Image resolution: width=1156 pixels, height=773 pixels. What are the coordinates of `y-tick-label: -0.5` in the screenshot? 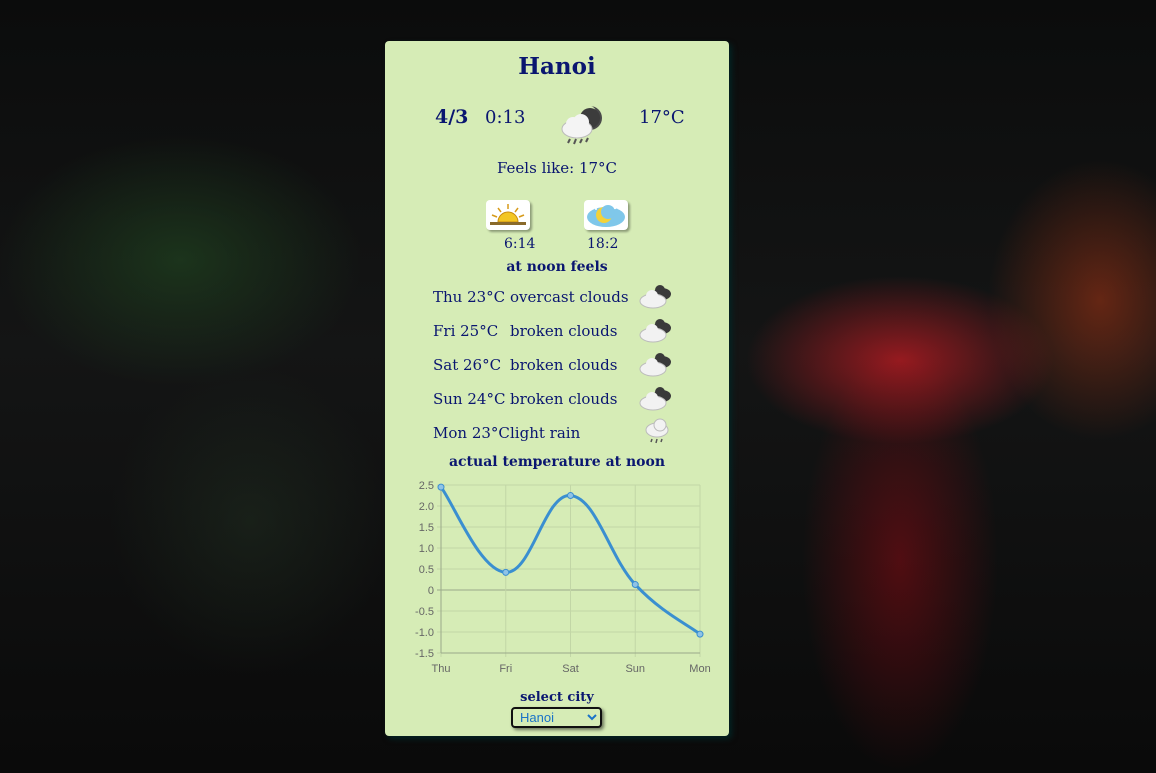 It's located at (424, 612).